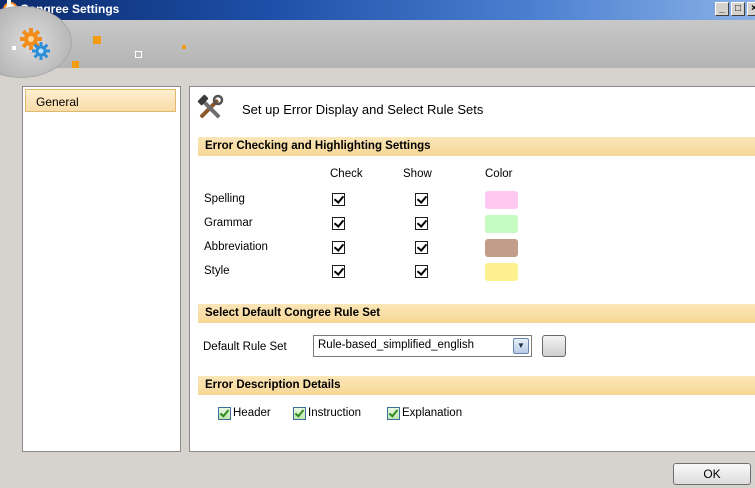  What do you see at coordinates (499, 174) in the screenshot?
I see `column-header-color: Color` at bounding box center [499, 174].